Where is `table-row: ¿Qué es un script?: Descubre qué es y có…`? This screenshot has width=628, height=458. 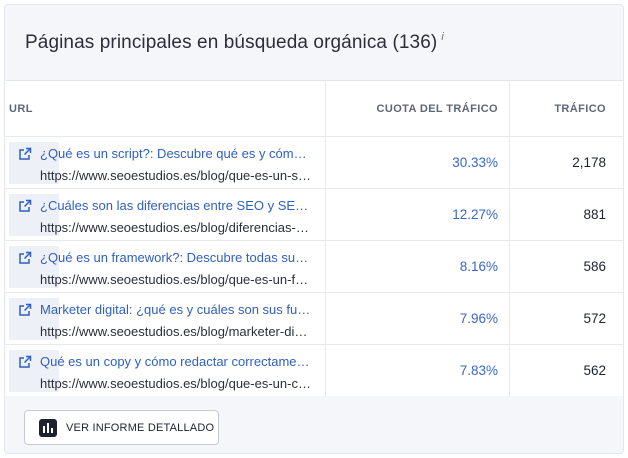
table-row: ¿Qué es un script?: Descubre qué es y có… is located at coordinates (314, 163).